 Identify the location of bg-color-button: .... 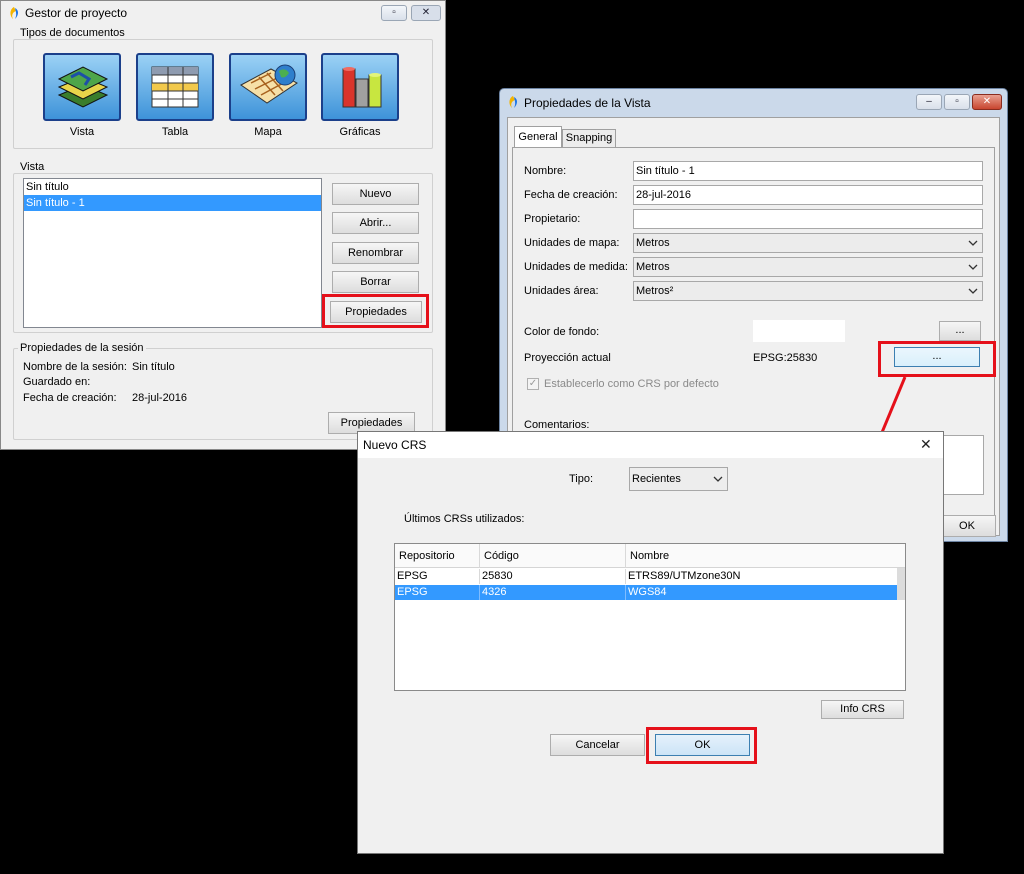
(960, 331).